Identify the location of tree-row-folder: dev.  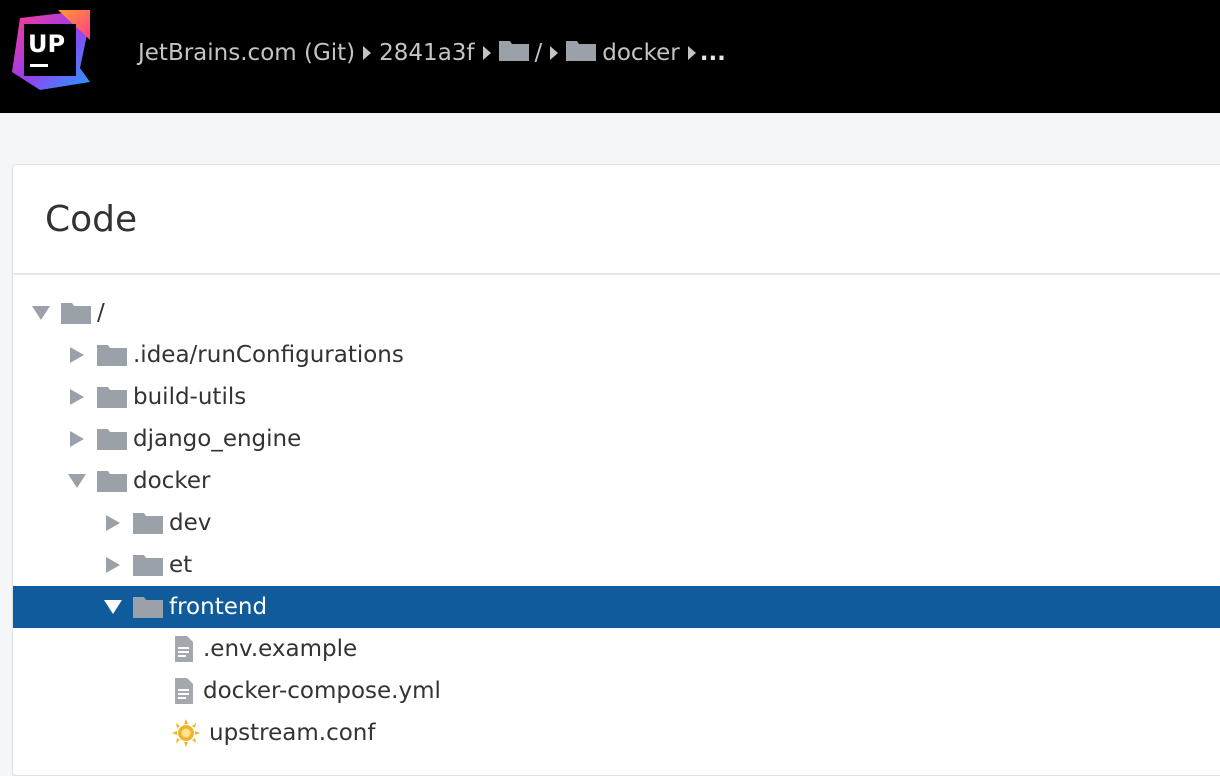
(616, 523).